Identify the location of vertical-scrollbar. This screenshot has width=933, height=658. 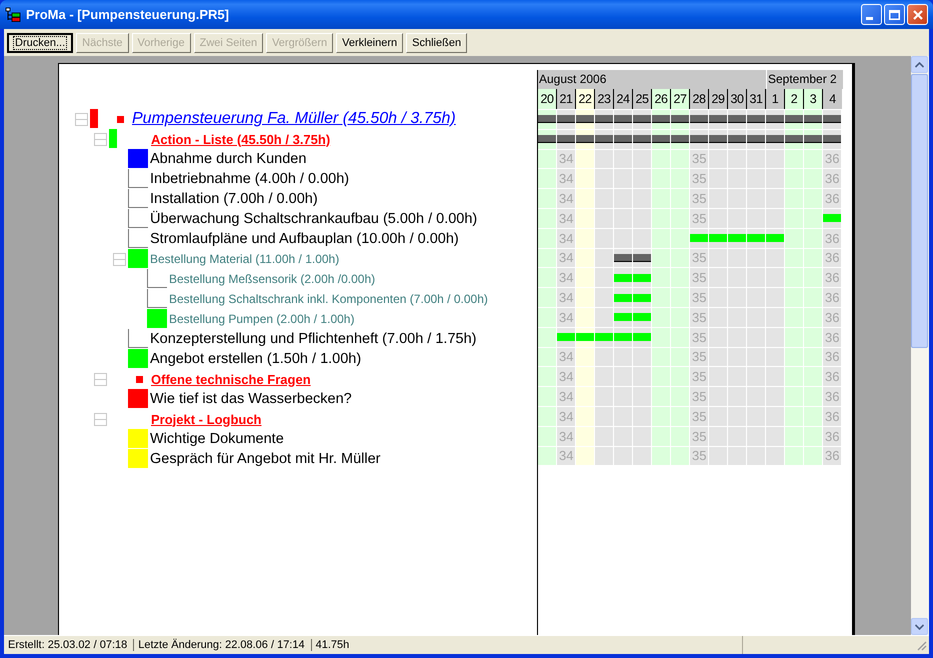
(920, 345).